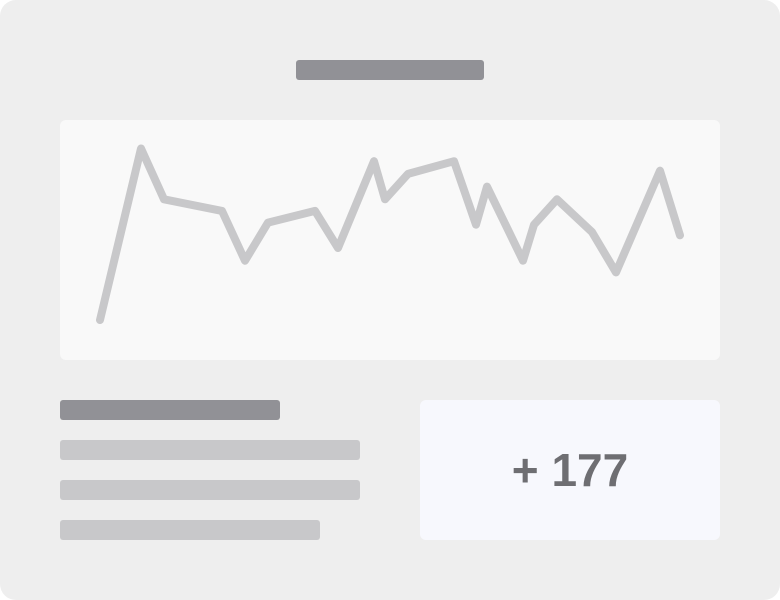  What do you see at coordinates (390, 70) in the screenshot?
I see `title-placeholder` at bounding box center [390, 70].